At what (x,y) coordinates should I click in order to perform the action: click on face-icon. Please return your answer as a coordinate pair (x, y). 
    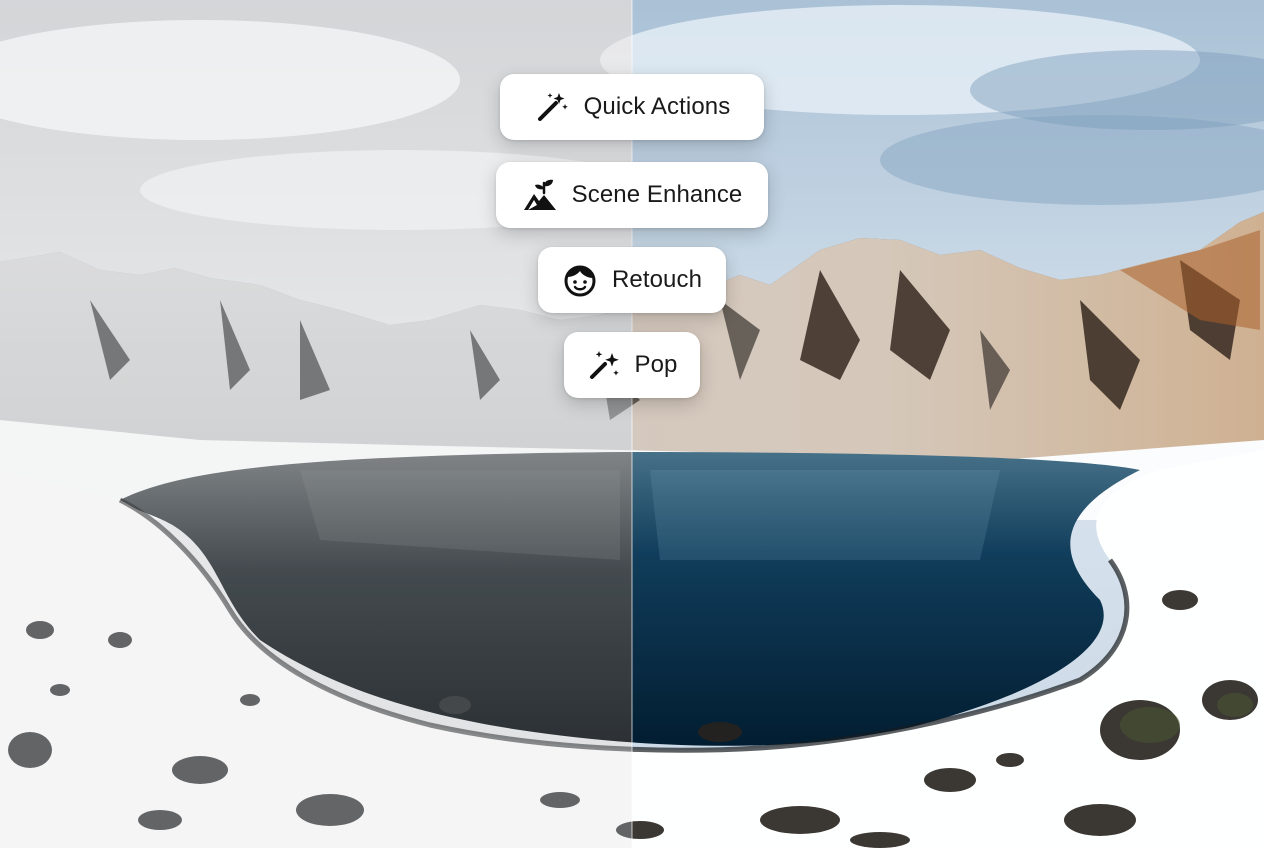
    Looking at the image, I should click on (580, 280).